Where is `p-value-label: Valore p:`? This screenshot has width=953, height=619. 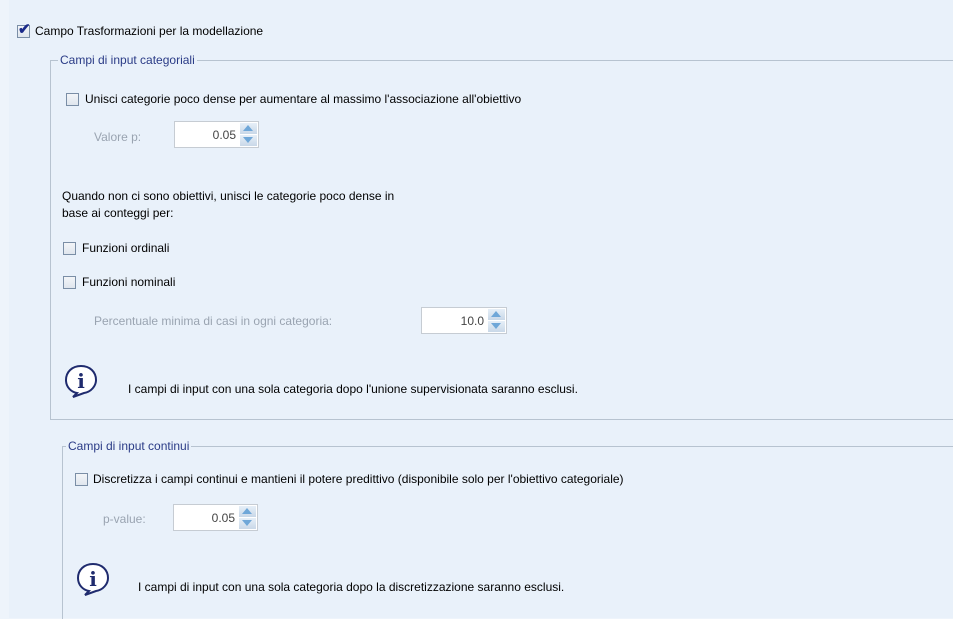 p-value-label: Valore p: is located at coordinates (118, 137).